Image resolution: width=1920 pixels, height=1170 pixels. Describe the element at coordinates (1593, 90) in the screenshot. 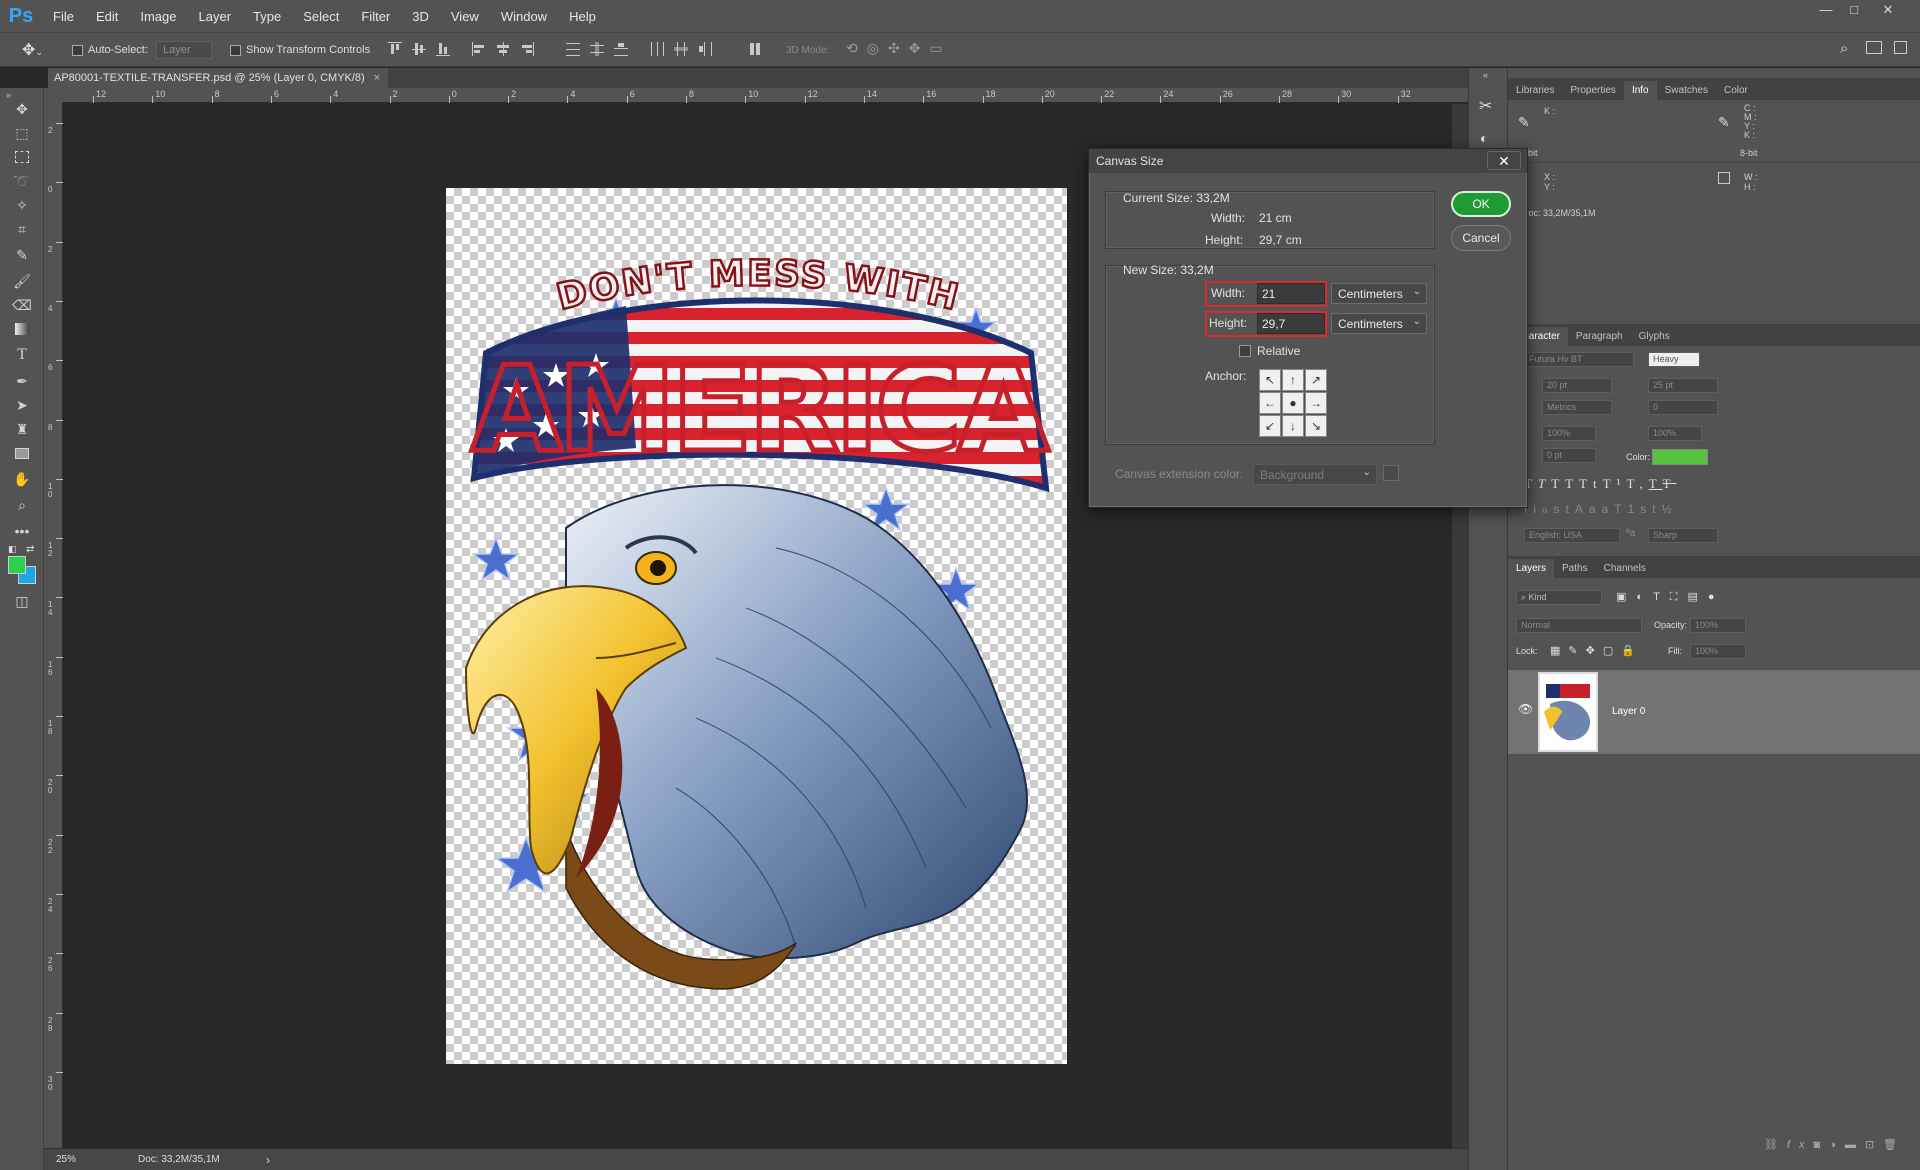

I see `tab-properties: Properties` at that location.